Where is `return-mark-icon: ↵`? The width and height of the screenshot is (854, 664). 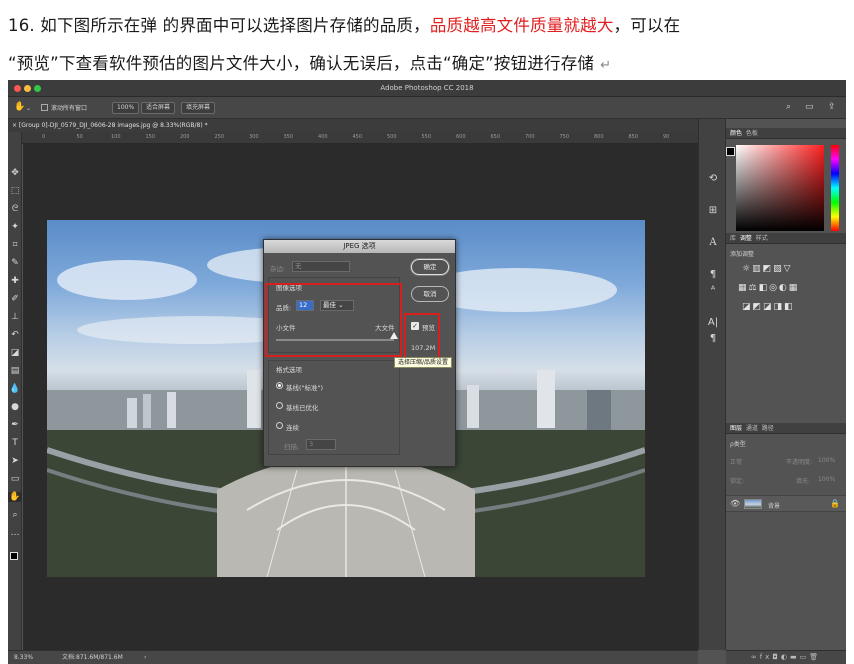
return-mark-icon: ↵ is located at coordinates (606, 65).